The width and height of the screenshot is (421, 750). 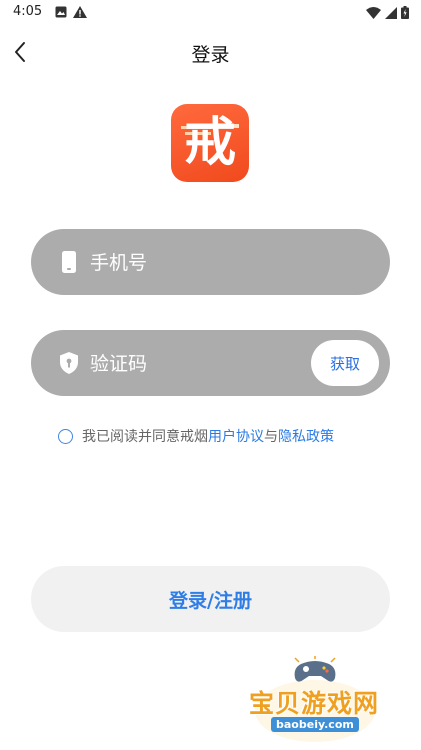 I want to click on app-logo: 戒, so click(x=210, y=143).